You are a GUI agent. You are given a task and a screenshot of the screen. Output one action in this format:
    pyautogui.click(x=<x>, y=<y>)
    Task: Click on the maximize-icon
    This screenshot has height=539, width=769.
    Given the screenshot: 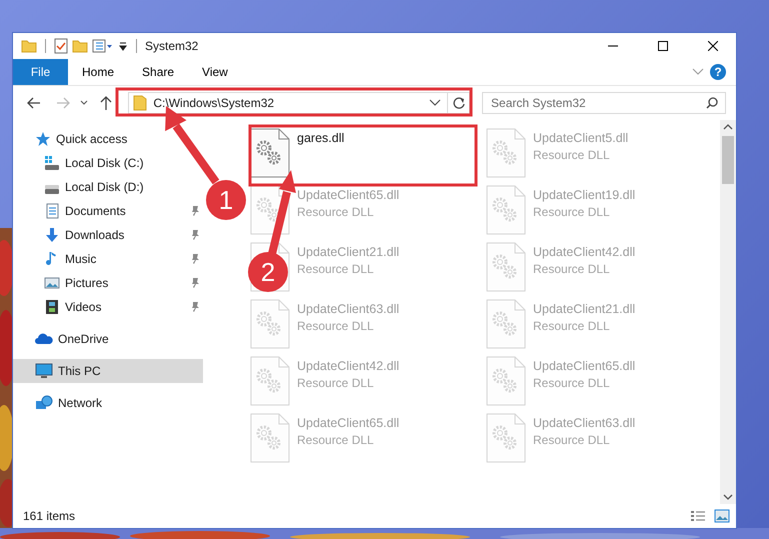 What is the action you would take?
    pyautogui.click(x=663, y=46)
    